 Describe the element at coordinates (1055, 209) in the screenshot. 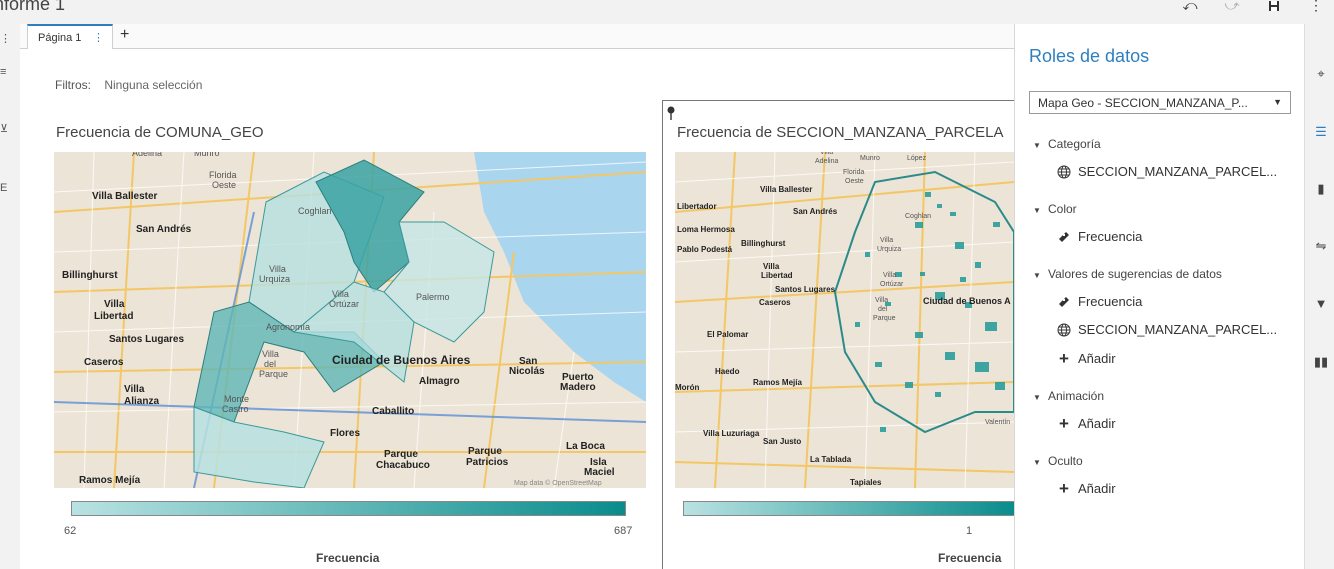

I see `role-section-color: ▼ Color` at that location.